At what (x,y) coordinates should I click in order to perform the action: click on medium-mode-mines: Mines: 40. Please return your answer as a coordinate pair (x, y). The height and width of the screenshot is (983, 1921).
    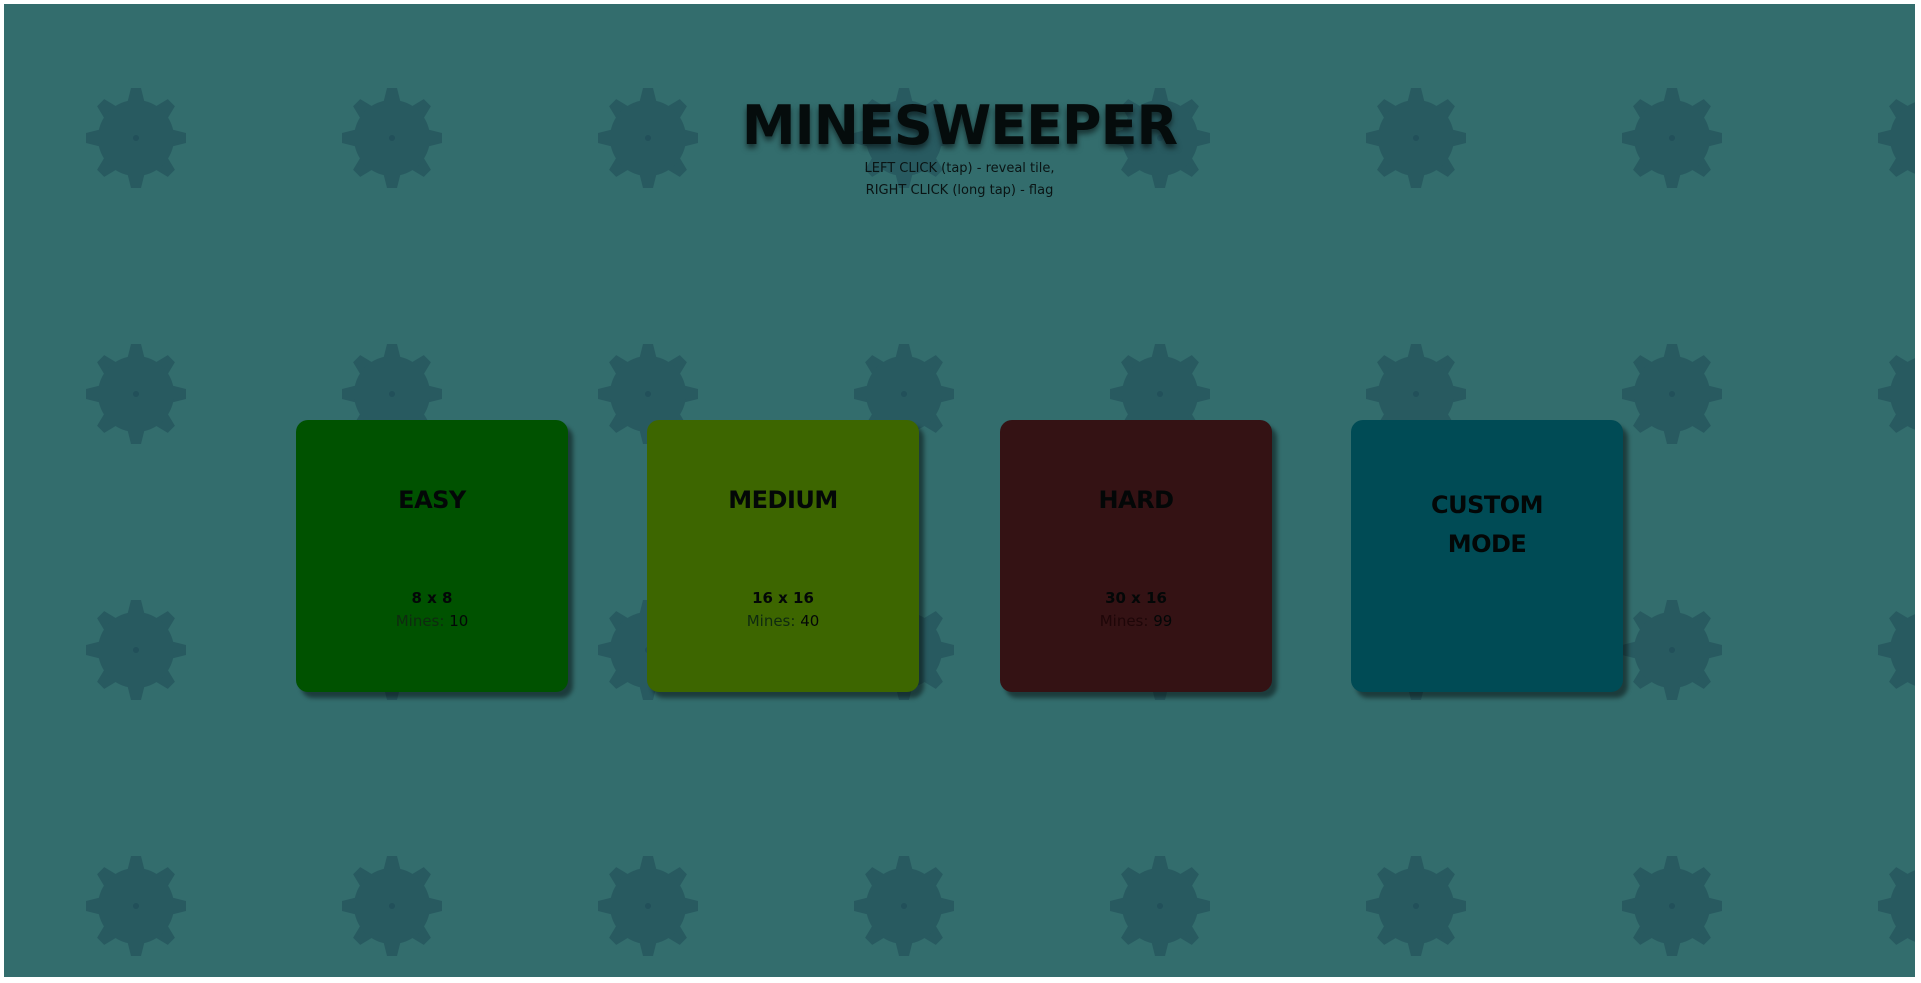
    Looking at the image, I should click on (783, 621).